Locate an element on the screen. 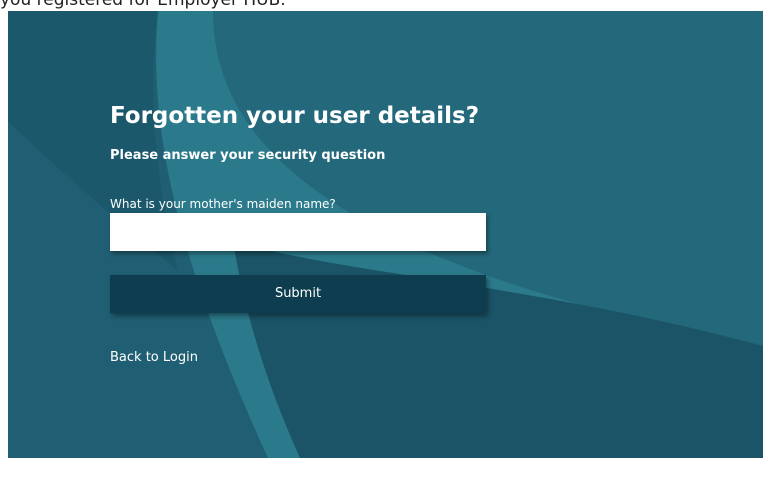 The height and width of the screenshot is (486, 763). security-answer-input is located at coordinates (298, 232).